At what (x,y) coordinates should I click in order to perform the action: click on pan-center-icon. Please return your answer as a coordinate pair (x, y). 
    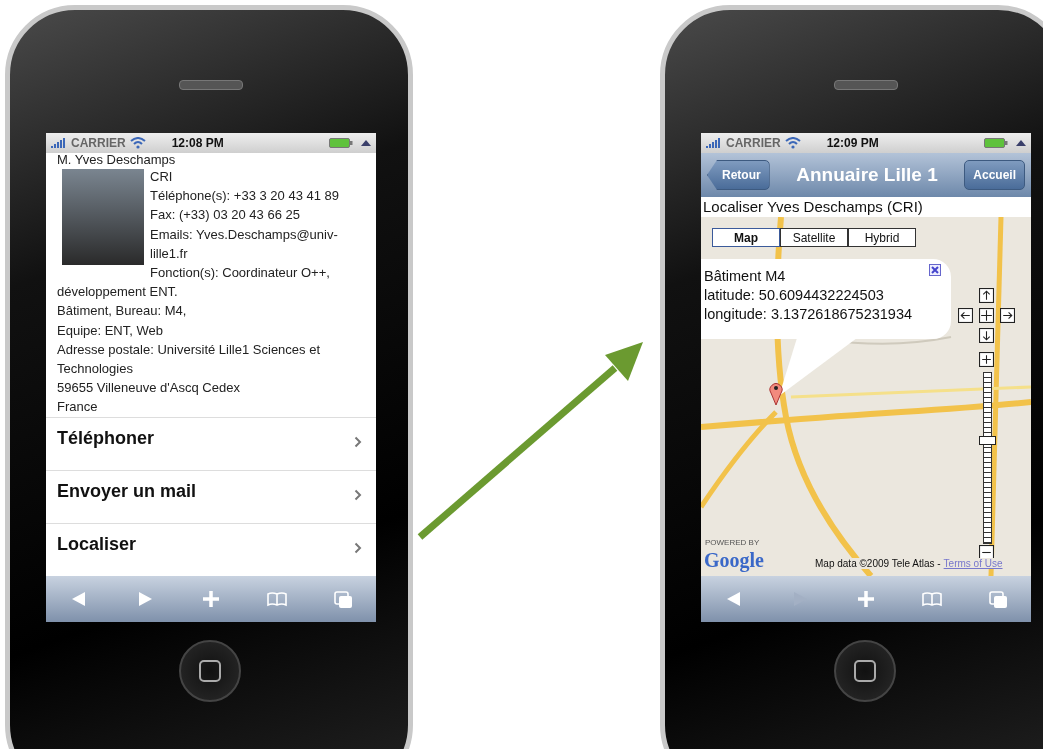
    Looking at the image, I should click on (986, 315).